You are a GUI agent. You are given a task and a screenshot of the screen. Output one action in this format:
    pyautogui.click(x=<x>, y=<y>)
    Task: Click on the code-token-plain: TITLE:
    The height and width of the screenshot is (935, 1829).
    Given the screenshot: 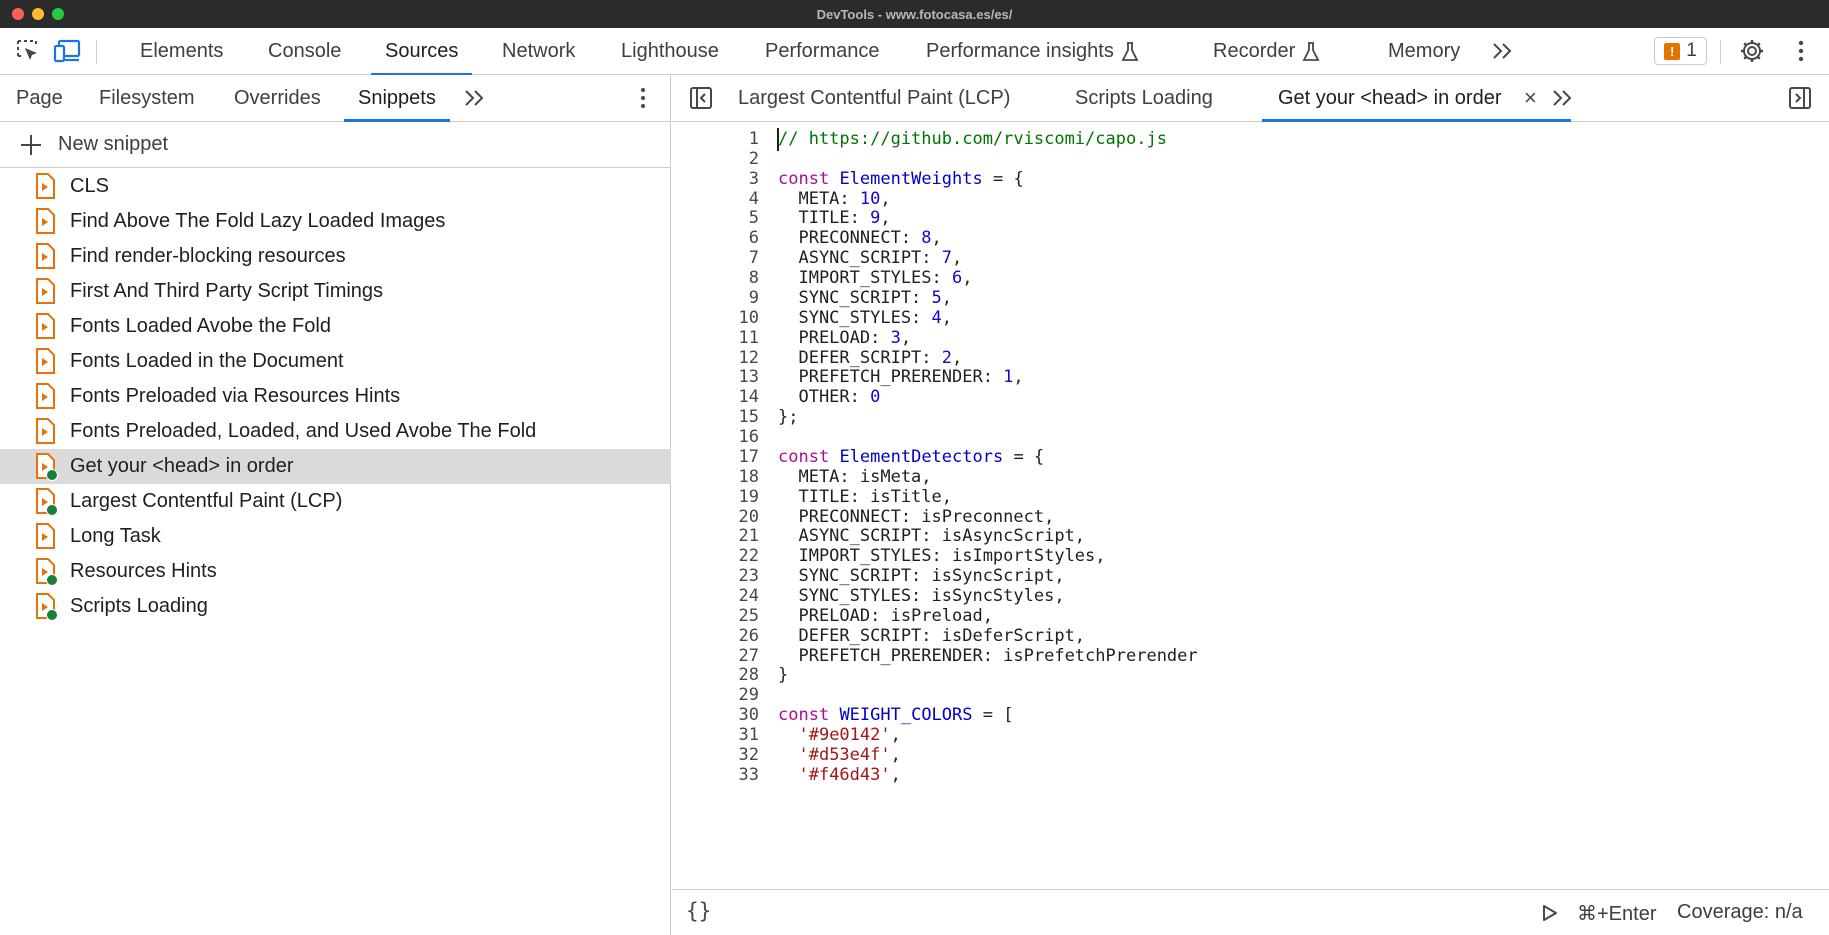 What is the action you would take?
    pyautogui.click(x=824, y=218)
    